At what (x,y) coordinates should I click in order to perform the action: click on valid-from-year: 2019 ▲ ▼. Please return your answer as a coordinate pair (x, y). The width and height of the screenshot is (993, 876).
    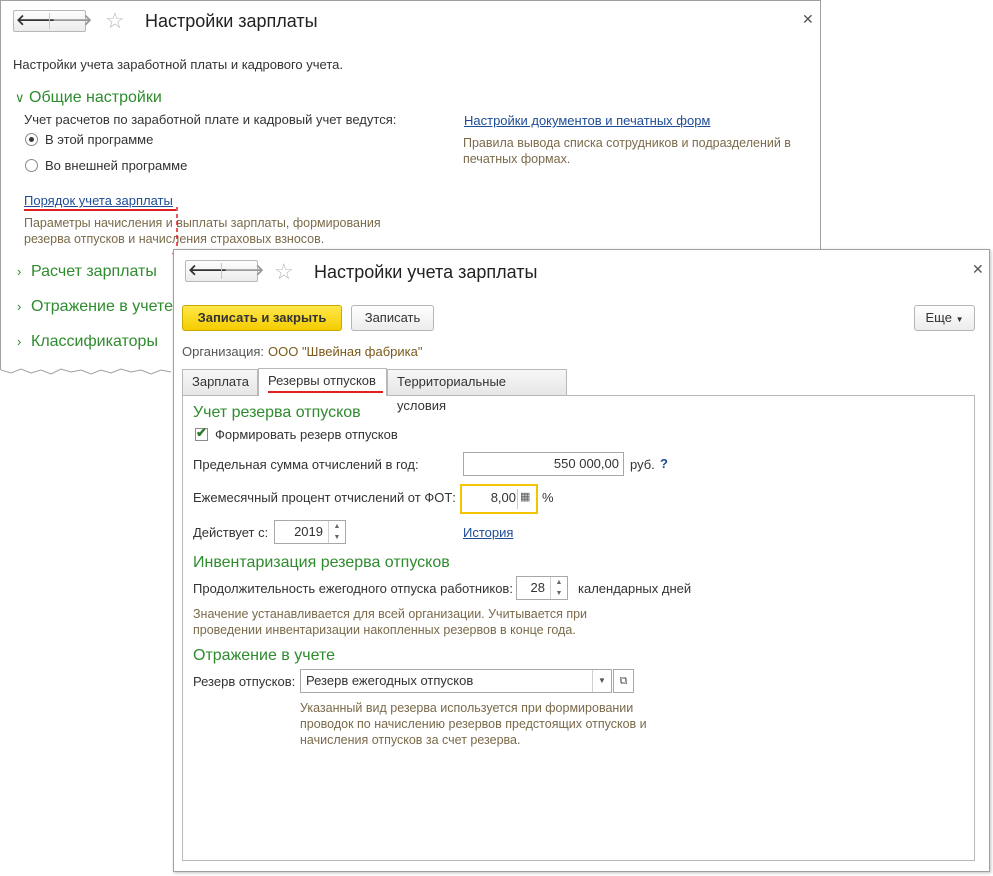
    Looking at the image, I should click on (310, 532).